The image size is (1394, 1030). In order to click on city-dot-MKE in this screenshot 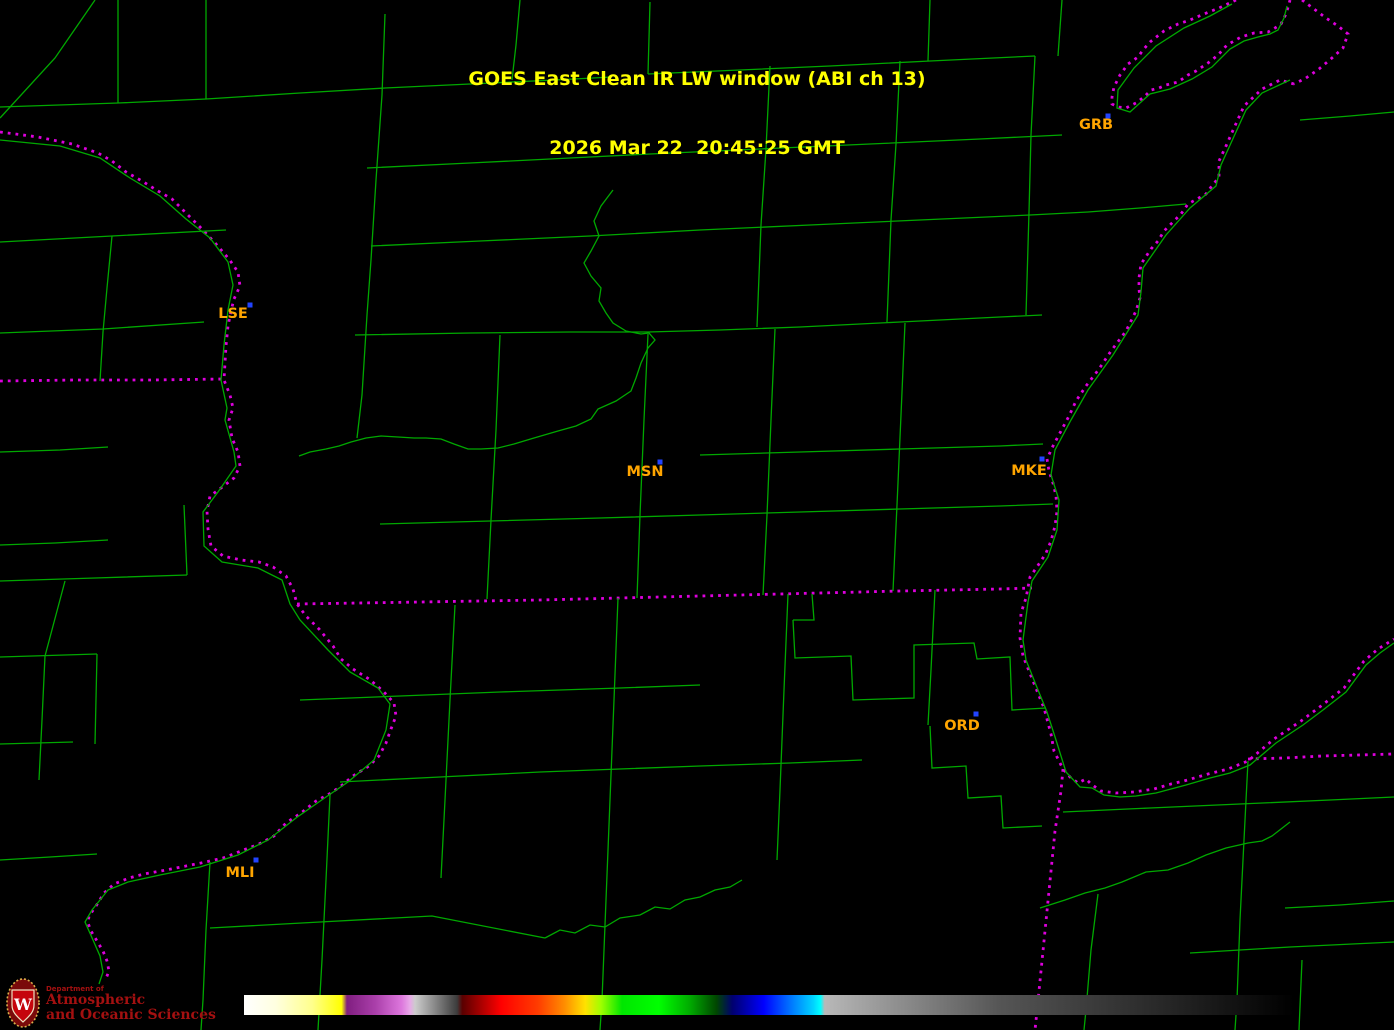, I will do `click(1042, 459)`.